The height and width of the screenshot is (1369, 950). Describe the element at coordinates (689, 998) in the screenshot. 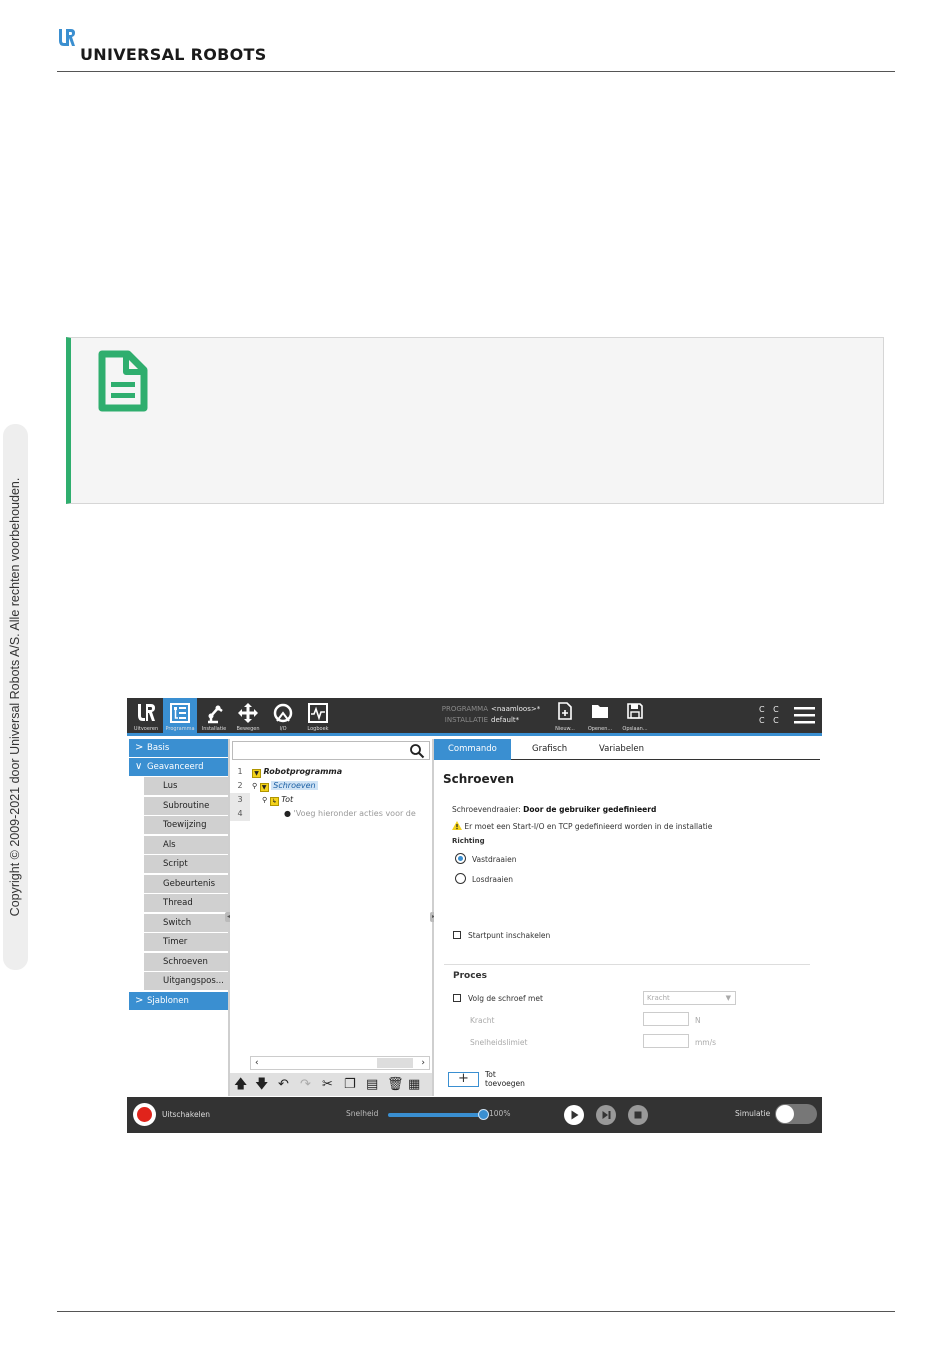

I see `follow-mode-select: Kracht ▼` at that location.